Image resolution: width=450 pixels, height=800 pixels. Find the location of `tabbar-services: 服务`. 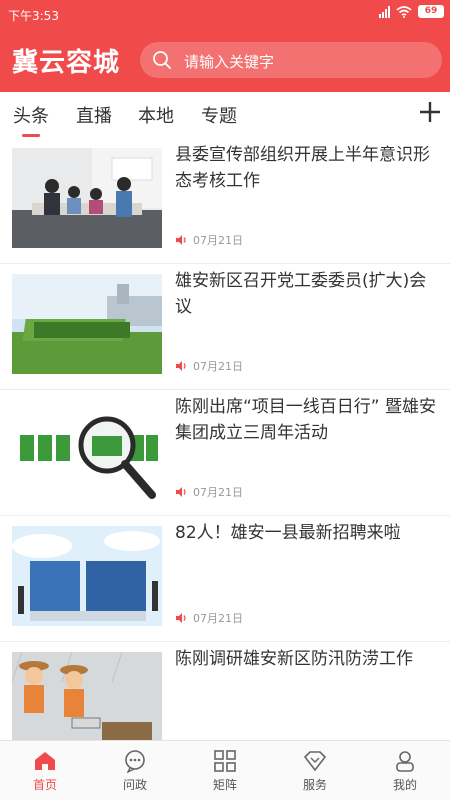

tabbar-services: 服务 is located at coordinates (315, 770).